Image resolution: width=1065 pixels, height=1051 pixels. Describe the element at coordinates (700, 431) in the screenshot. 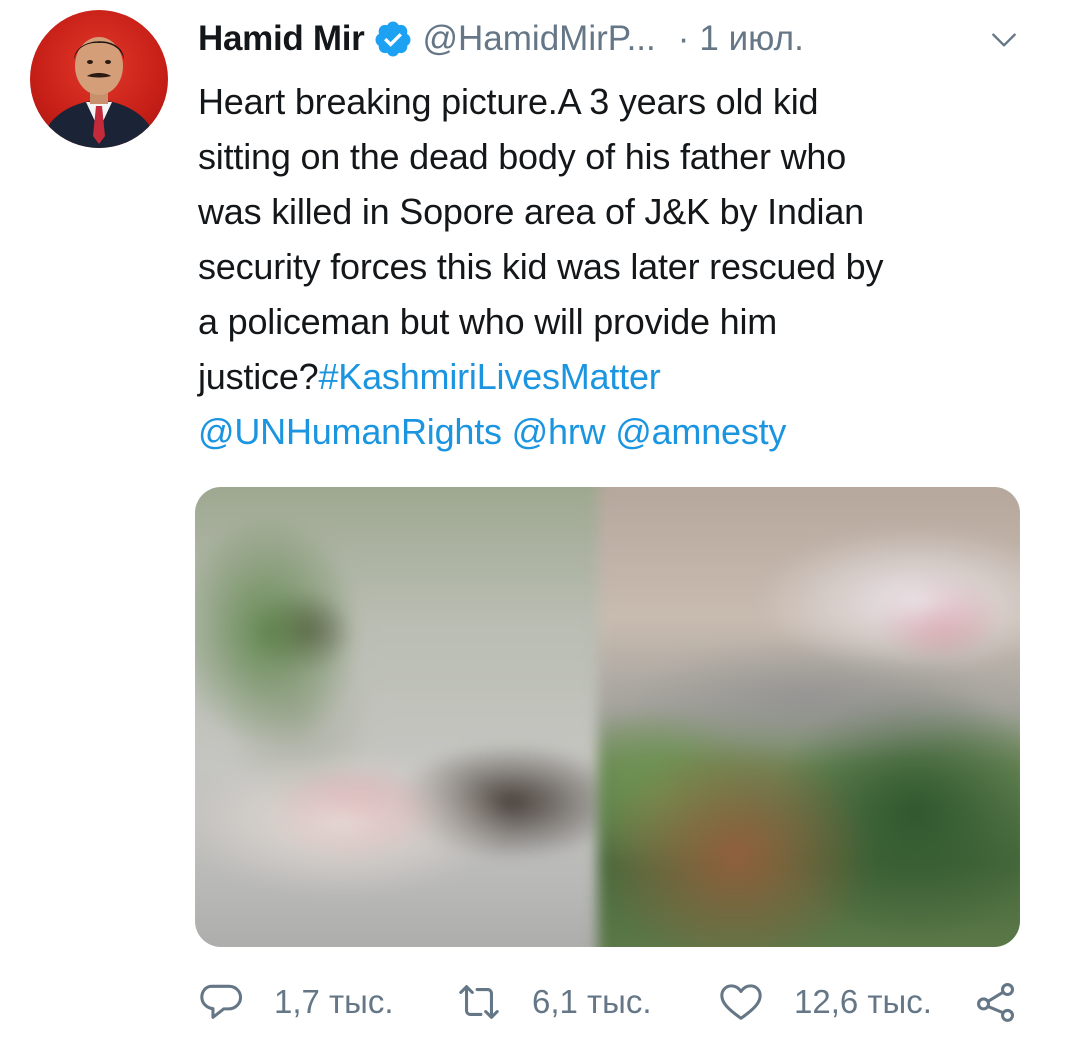

I see `mention-link: @amnesty` at that location.